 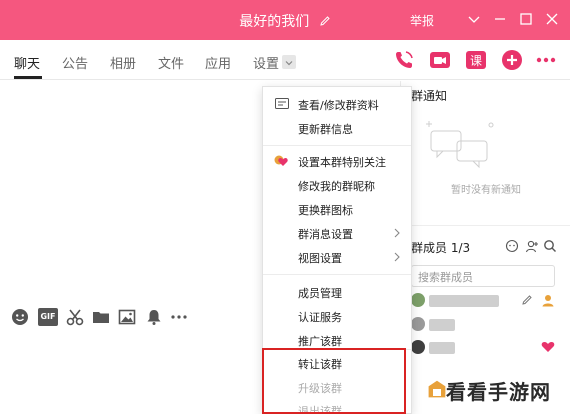 I want to click on notice-title: 群通知, so click(x=429, y=96).